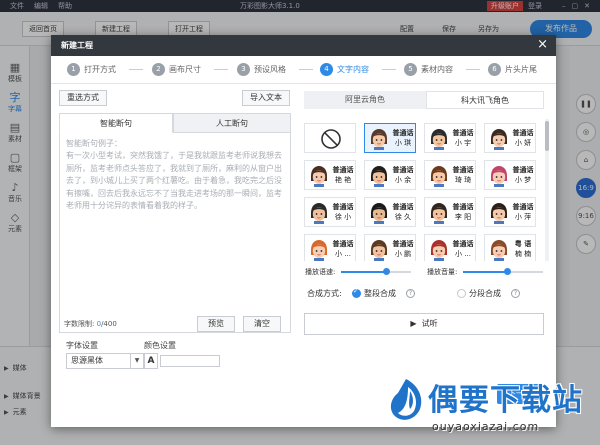 The width and height of the screenshot is (600, 445). Describe the element at coordinates (262, 324) in the screenshot. I see `clear-button: 清空` at that location.